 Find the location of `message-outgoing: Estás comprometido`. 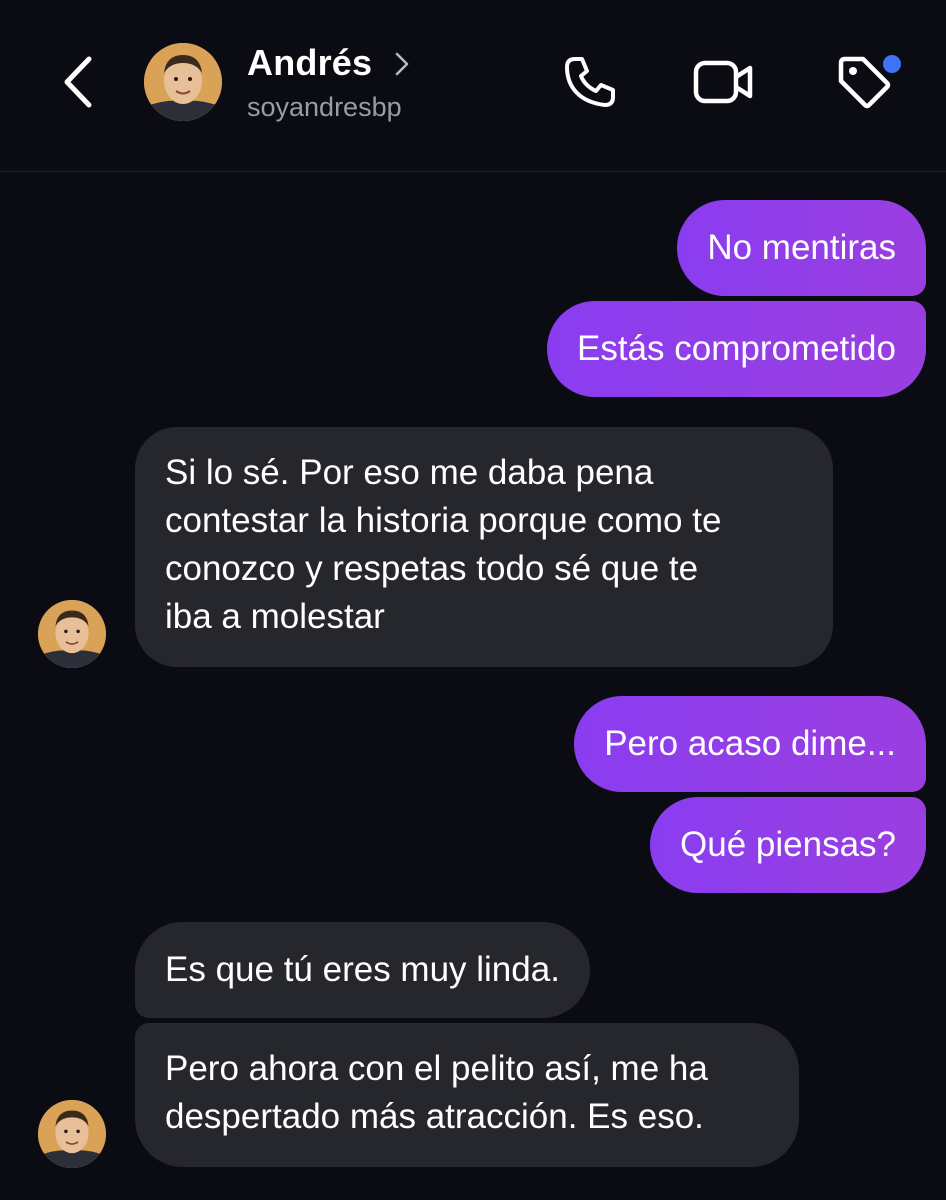

message-outgoing: Estás comprometido is located at coordinates (736, 349).